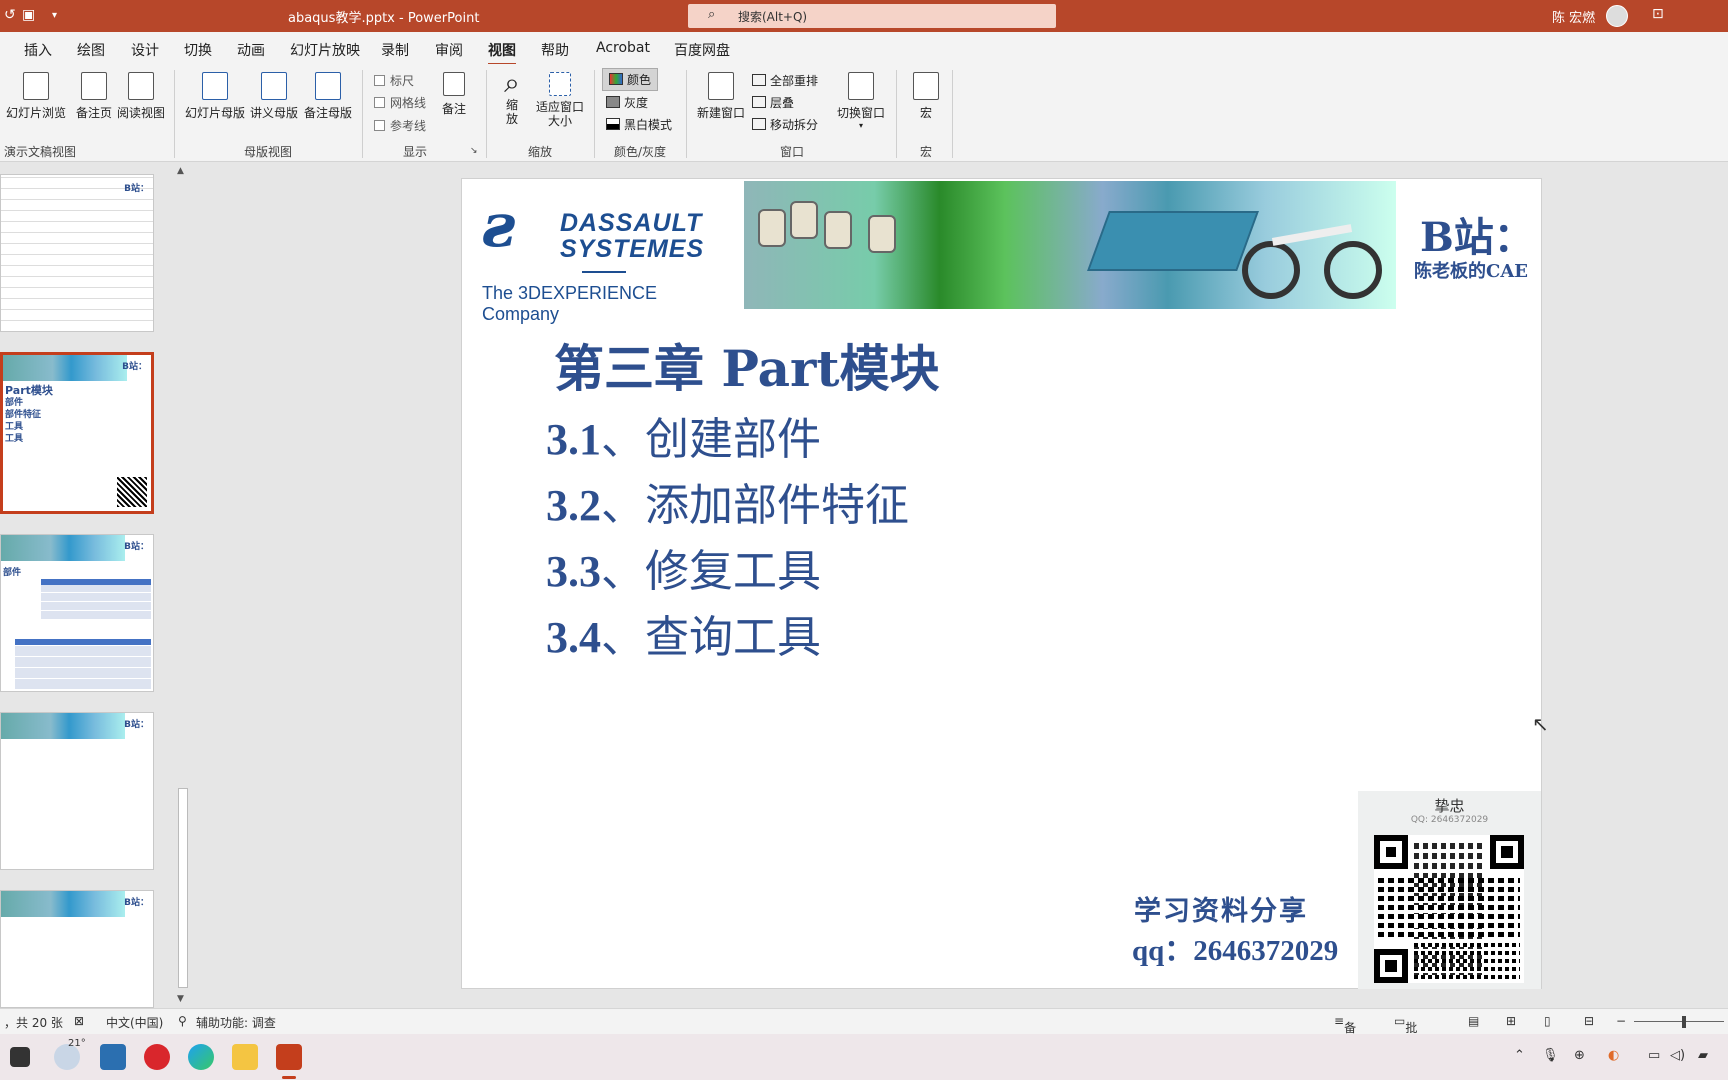 This screenshot has width=1728, height=1080. I want to click on search-input: ⌕ 搜索(Alt+Q), so click(872, 16).